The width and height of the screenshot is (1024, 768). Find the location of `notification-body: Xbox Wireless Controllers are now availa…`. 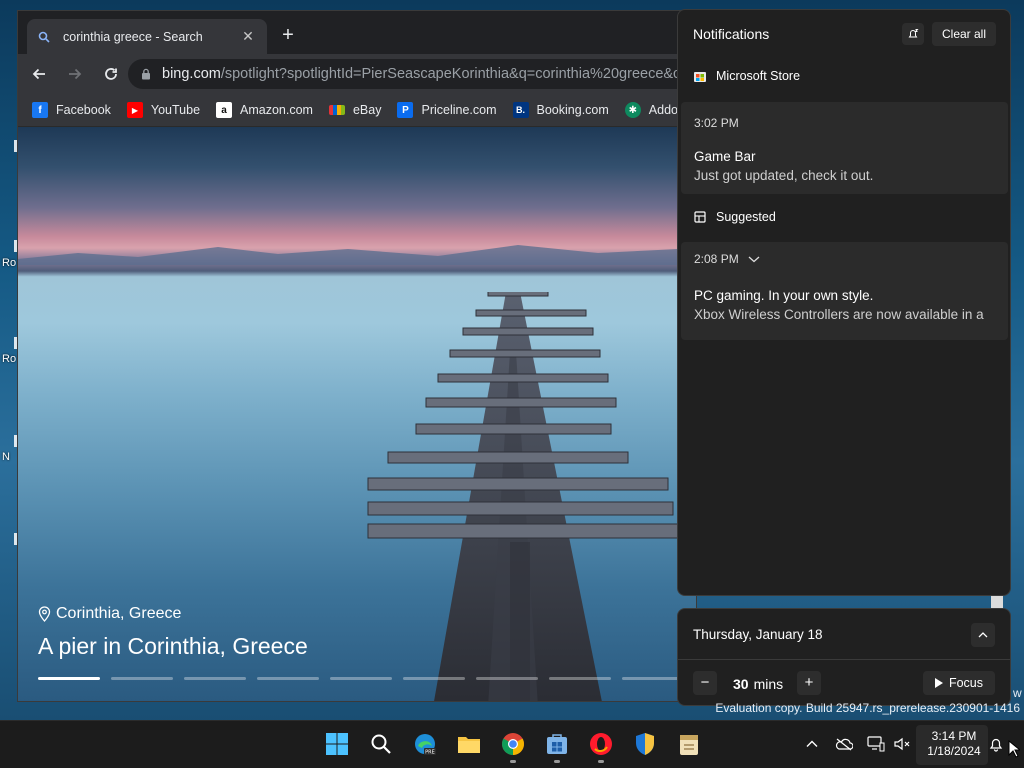

notification-body: Xbox Wireless Controllers are now availa… is located at coordinates (839, 314).